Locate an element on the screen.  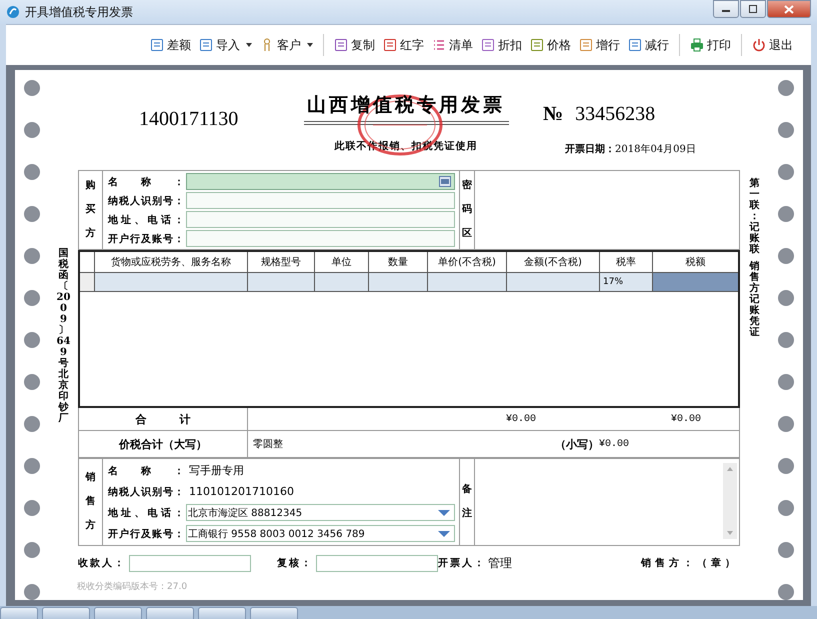
field-label: 地址、电话： is located at coordinates (146, 220).